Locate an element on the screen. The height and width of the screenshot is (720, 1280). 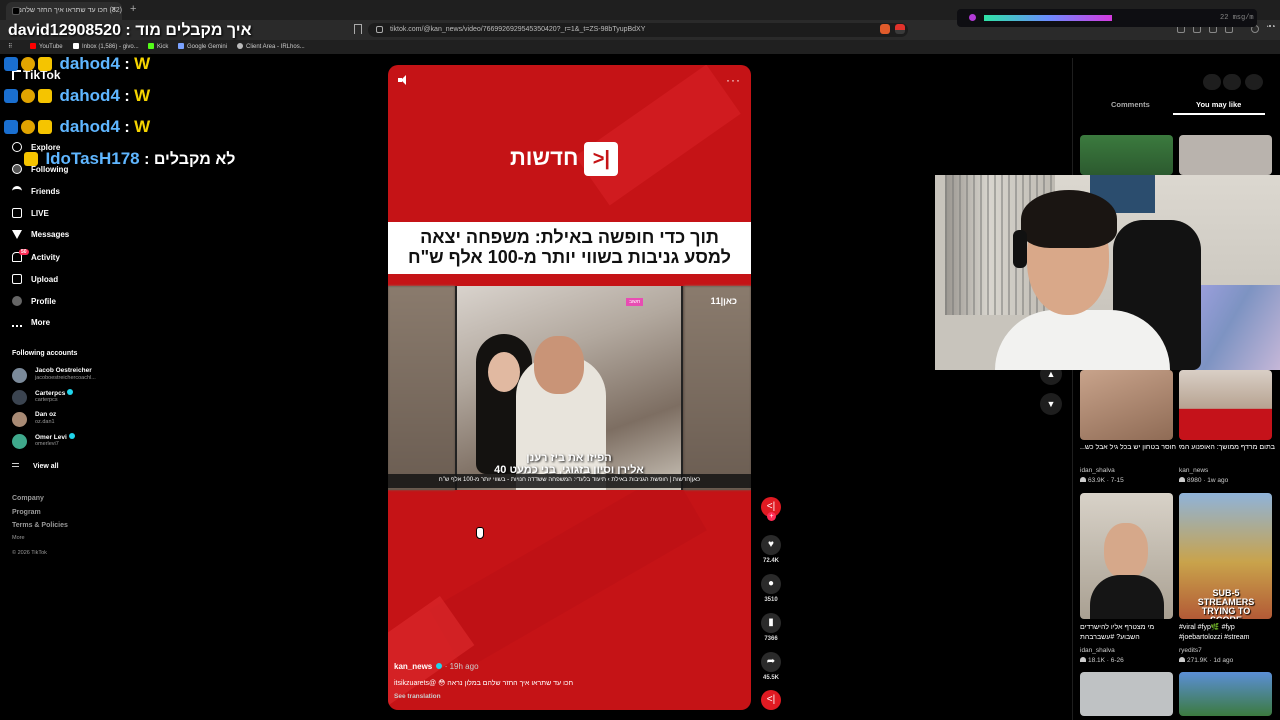
next-video-button: ▼ is located at coordinates (1051, 404).